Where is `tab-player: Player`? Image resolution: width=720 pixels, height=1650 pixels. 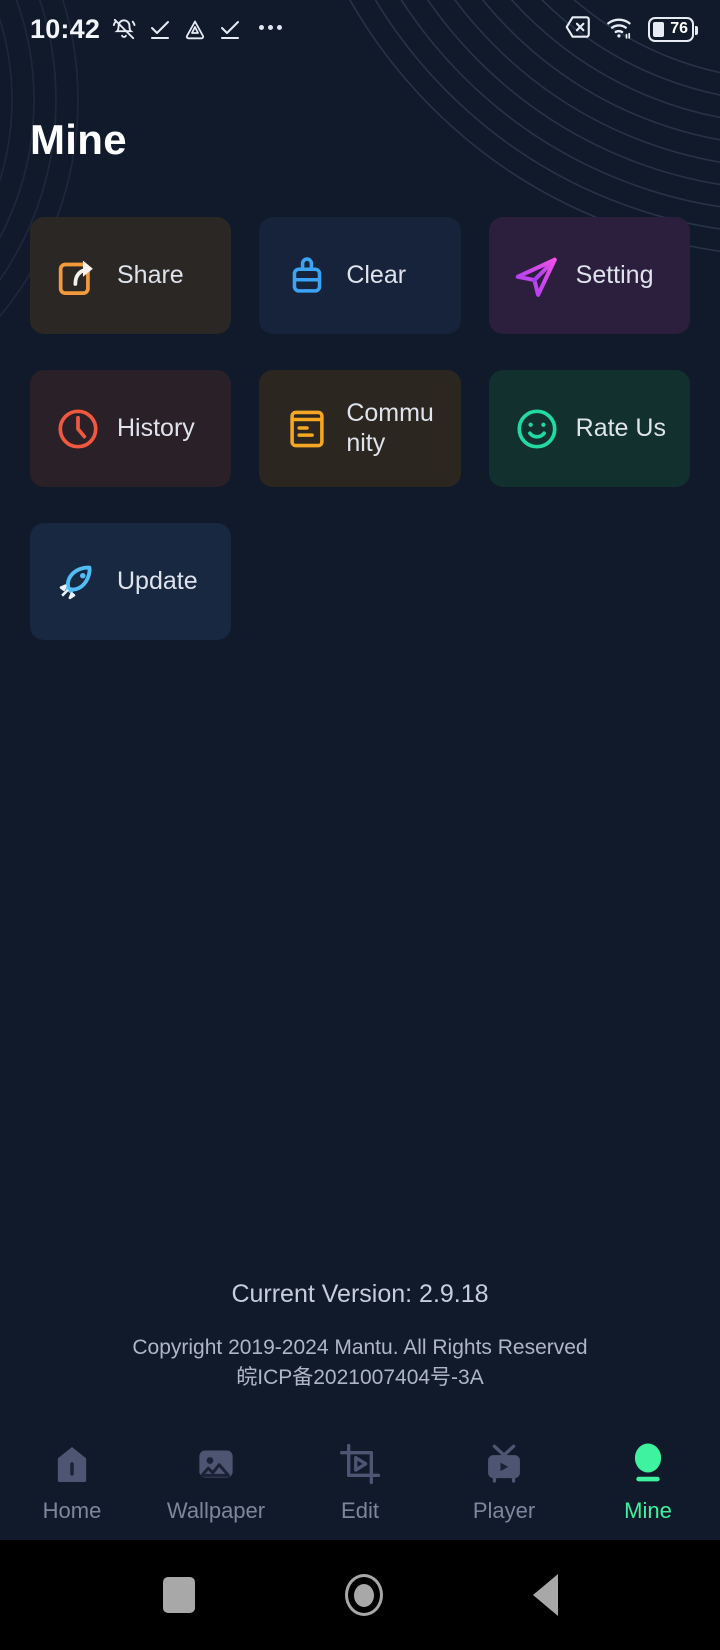 tab-player: Player is located at coordinates (504, 1481).